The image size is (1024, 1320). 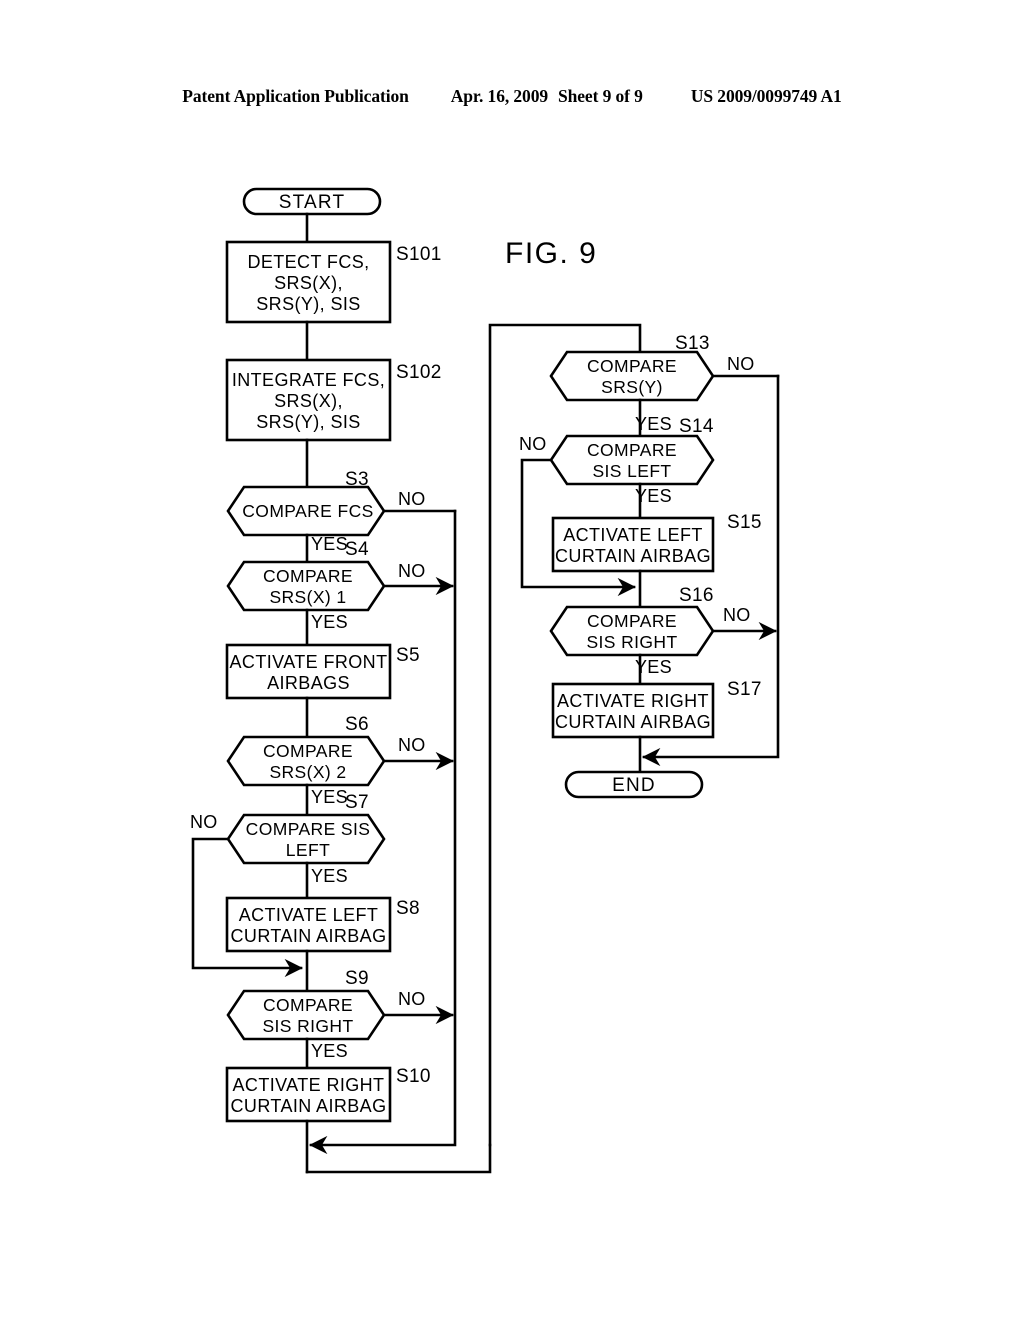 What do you see at coordinates (653, 496) in the screenshot?
I see `edge-label-s14-yes: YES` at bounding box center [653, 496].